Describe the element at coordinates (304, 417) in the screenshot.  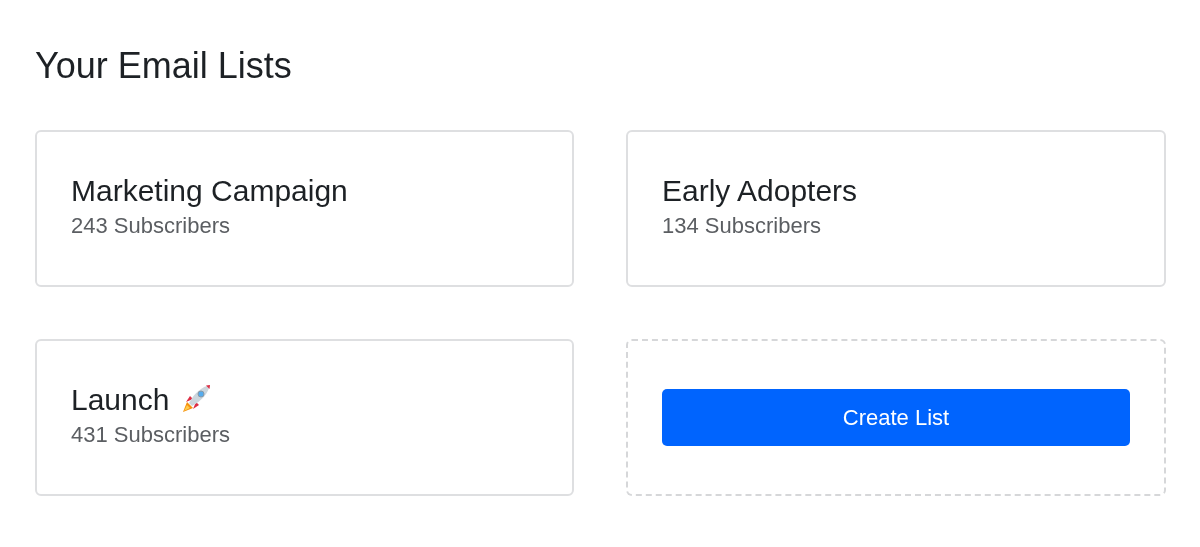
I see `list-card: Launch 431 Subscribers` at that location.